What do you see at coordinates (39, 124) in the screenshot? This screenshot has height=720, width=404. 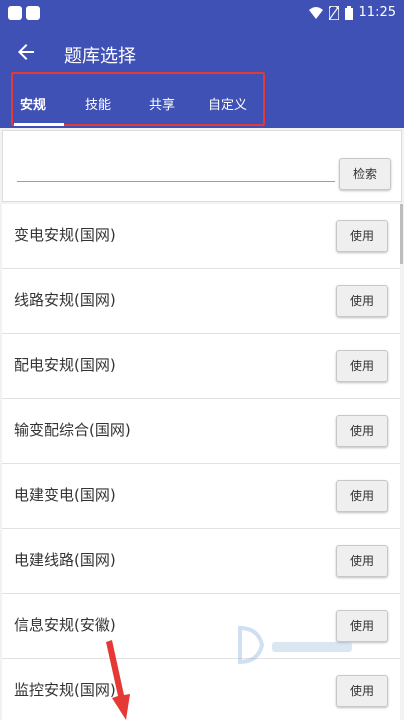 I see `active-tab-indicator` at bounding box center [39, 124].